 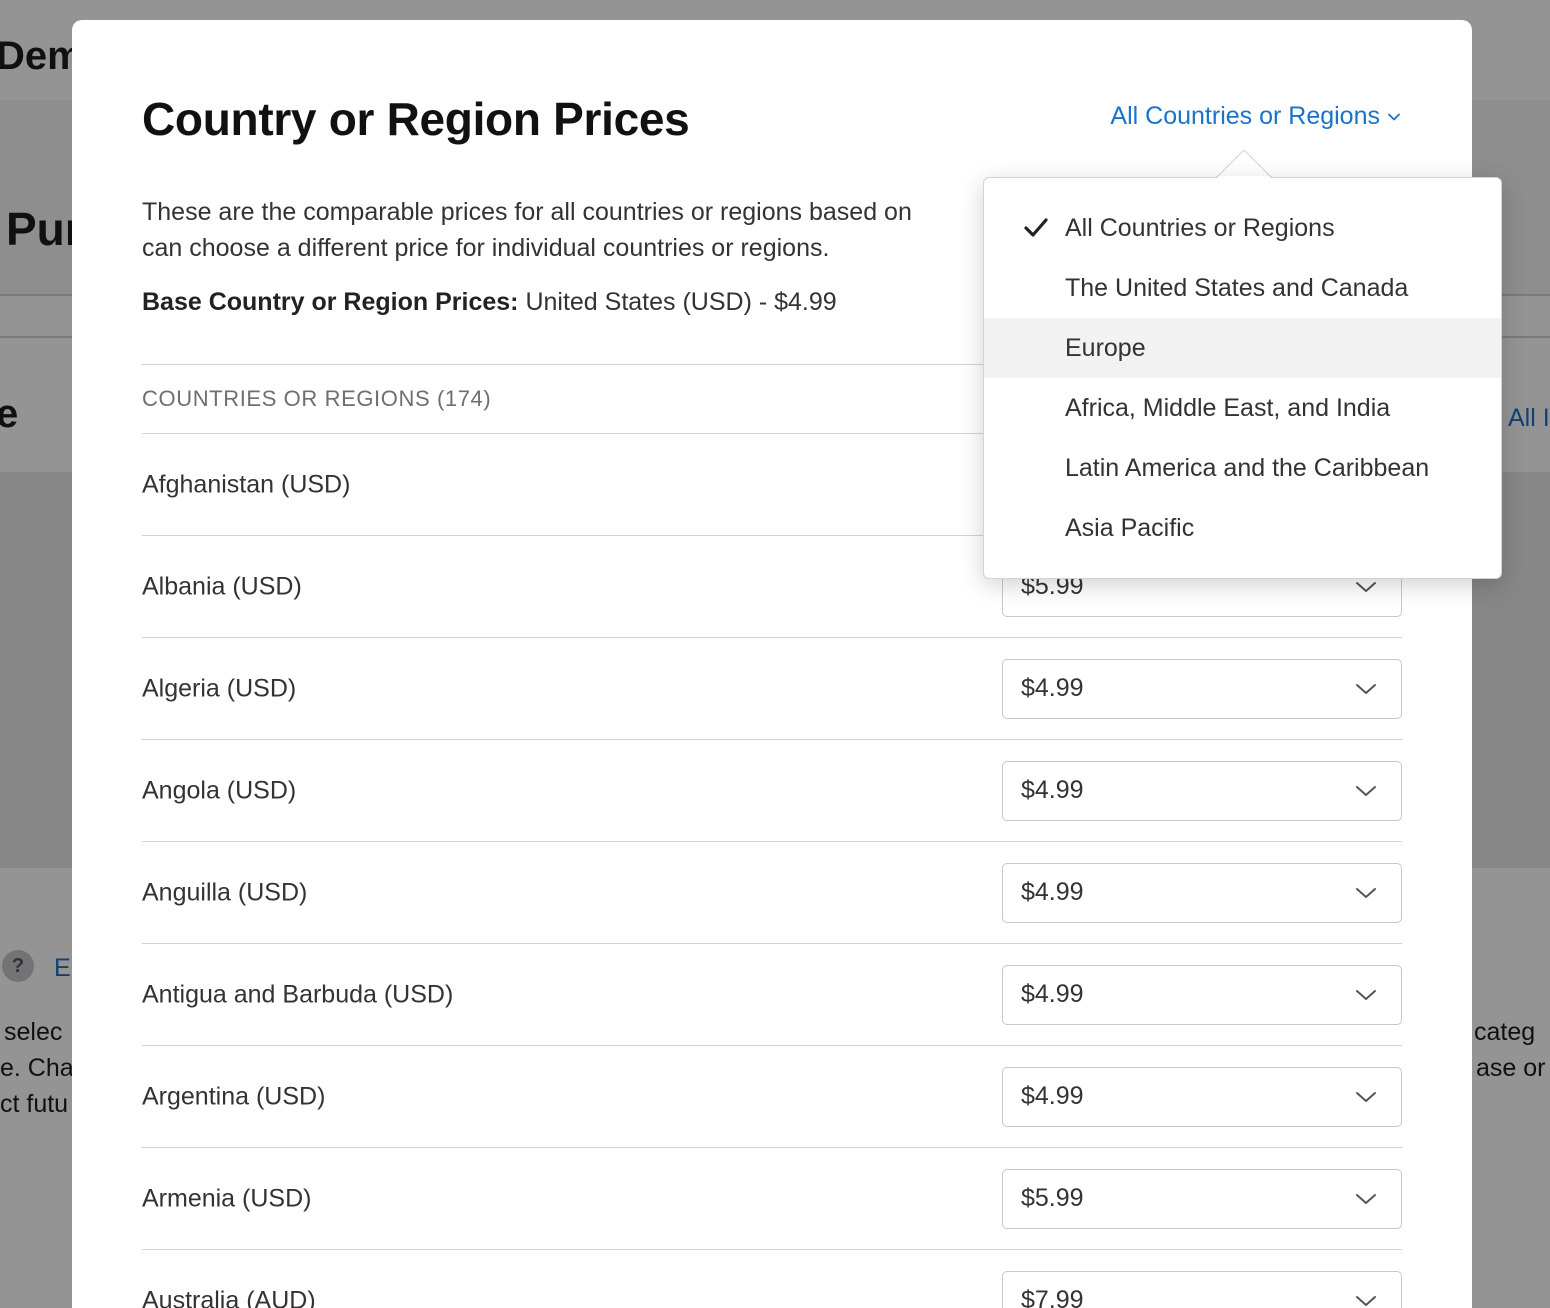 What do you see at coordinates (772, 689) in the screenshot?
I see `table-row: Algeria (USD) $4.99` at bounding box center [772, 689].